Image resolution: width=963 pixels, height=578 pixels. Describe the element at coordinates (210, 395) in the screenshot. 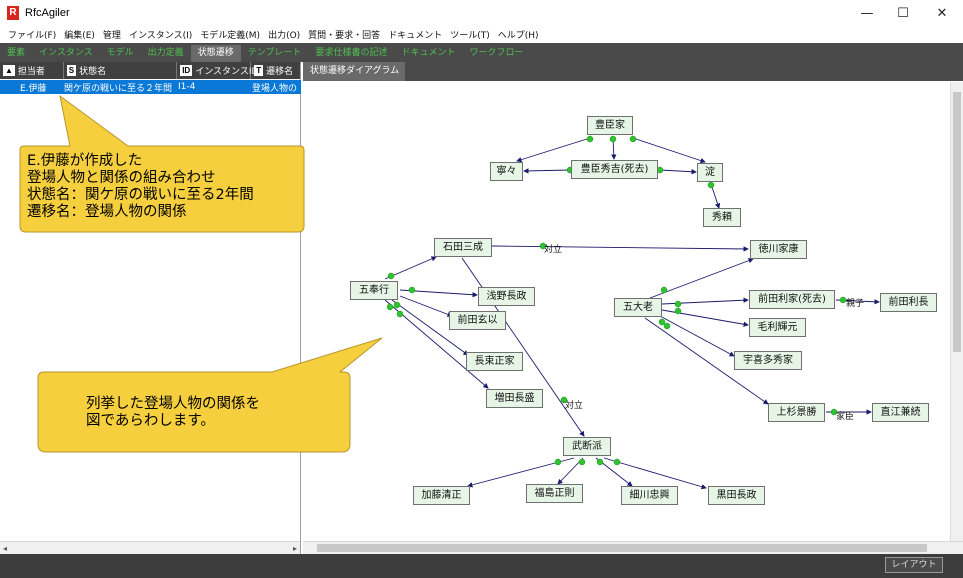

I see `callout-bottom-bubble` at that location.